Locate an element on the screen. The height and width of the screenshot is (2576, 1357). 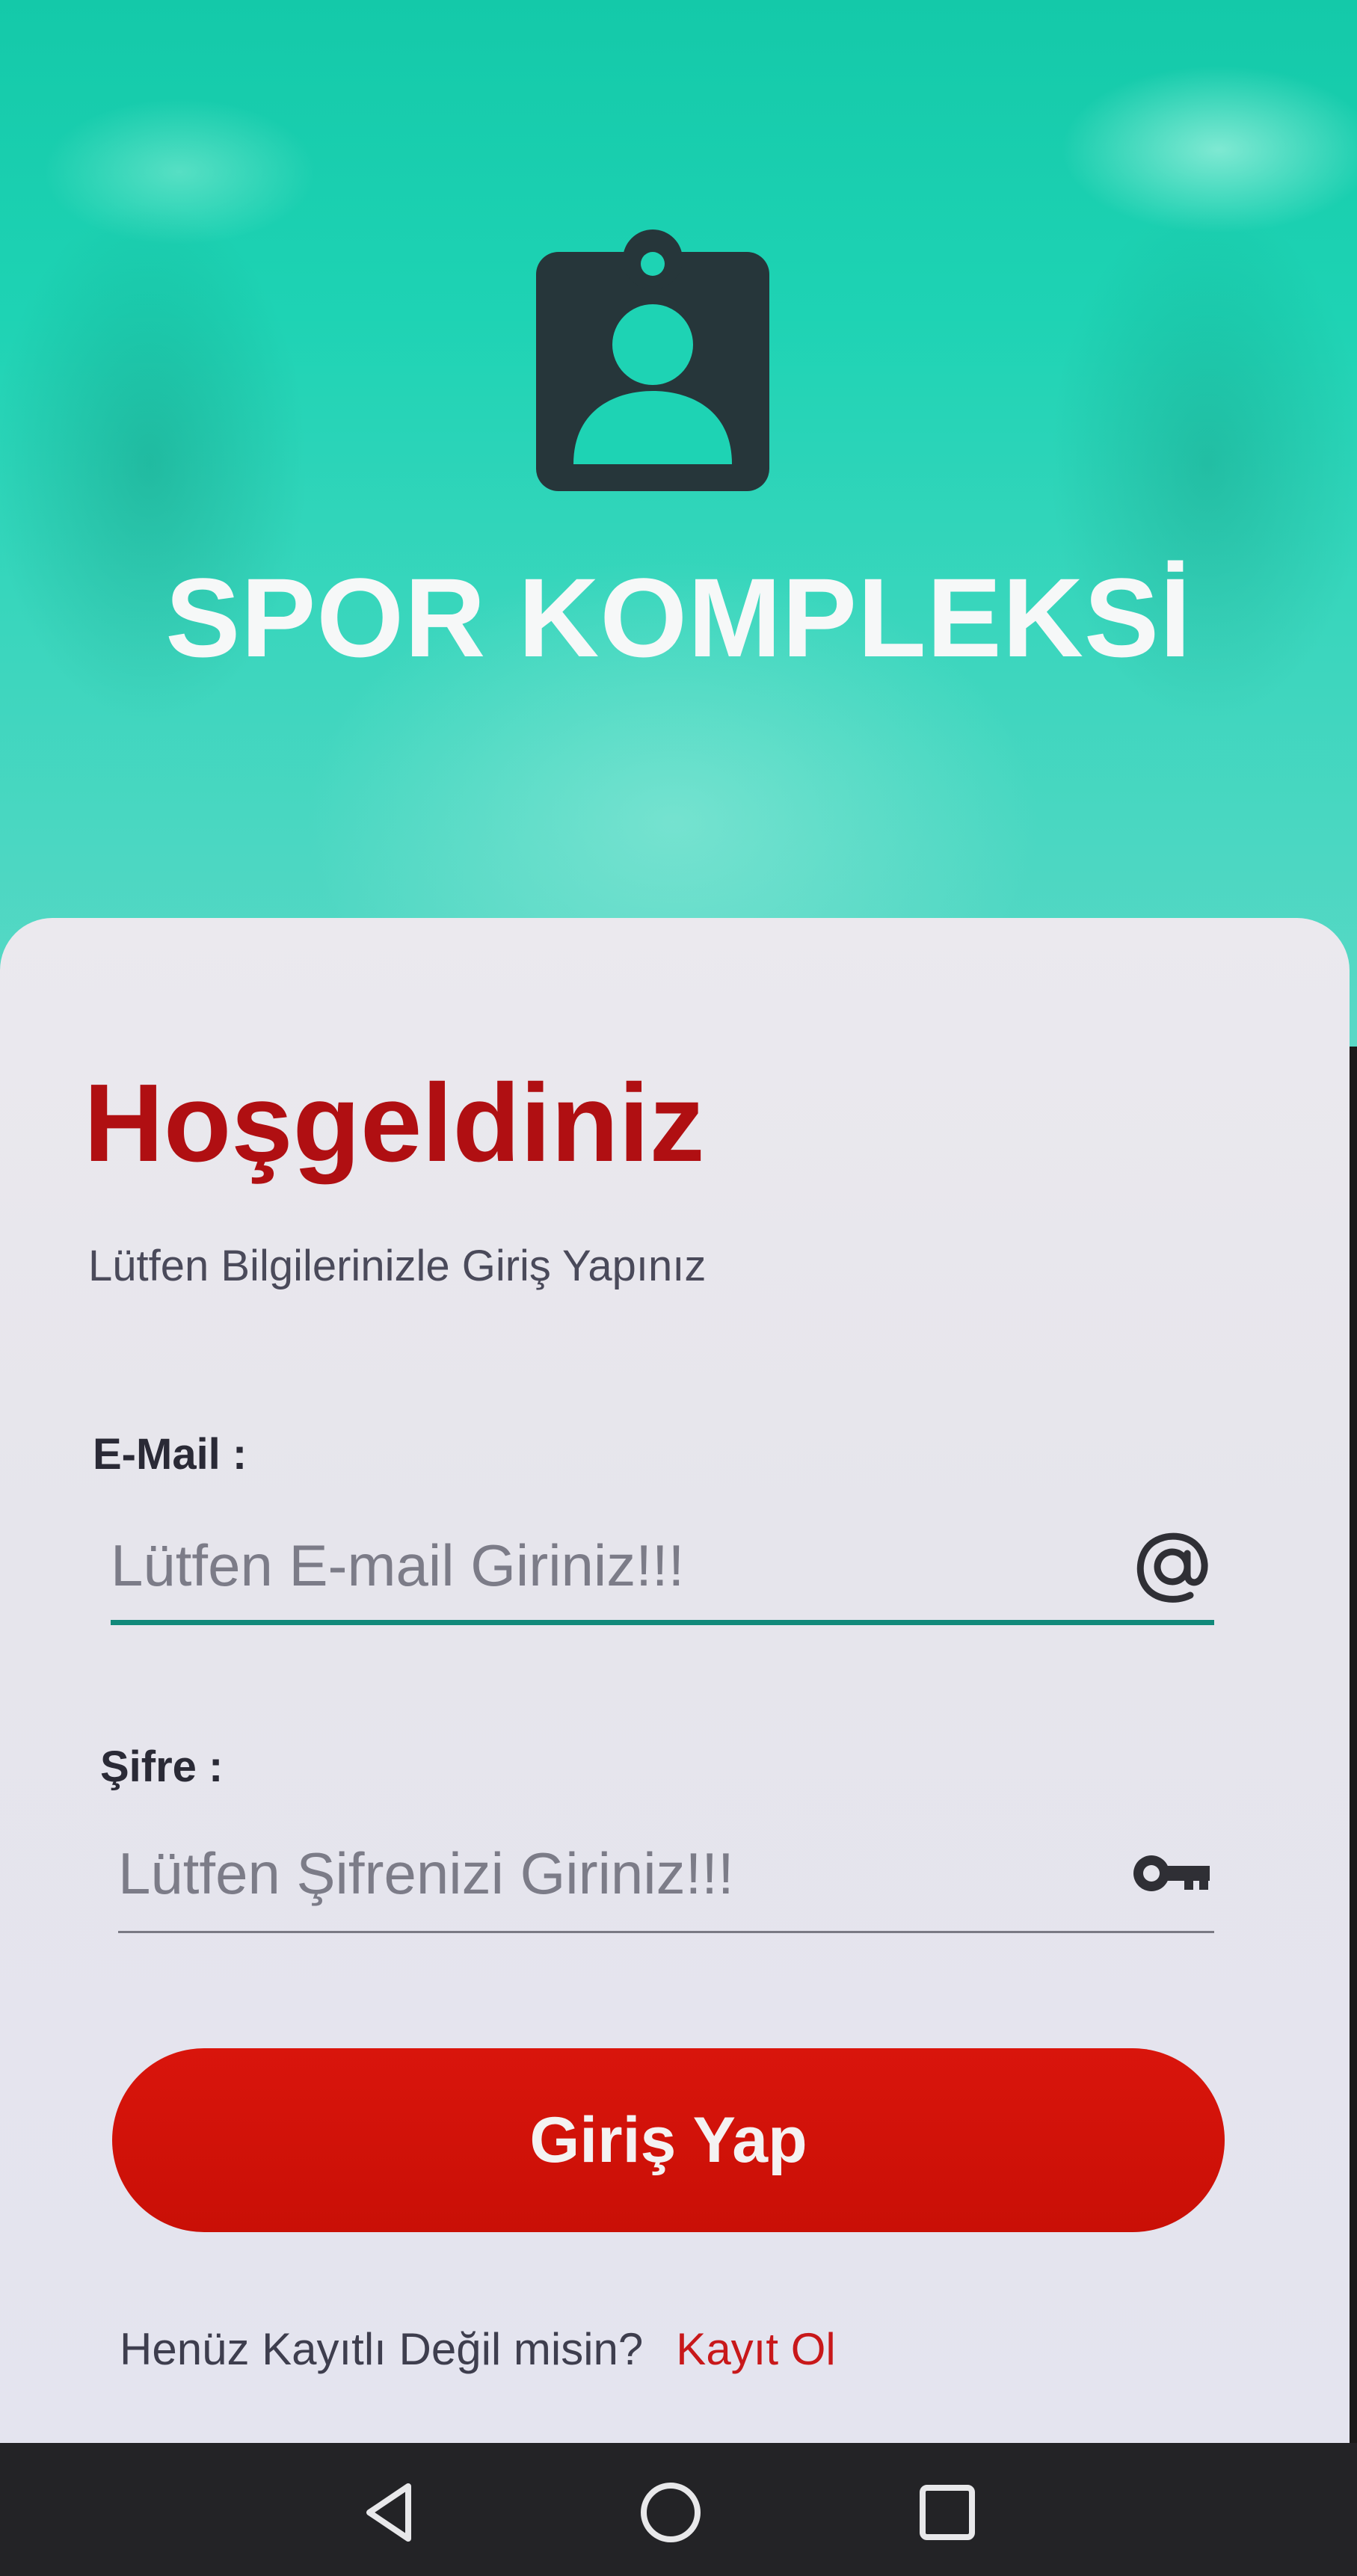
key-icon is located at coordinates (1171, 1873).